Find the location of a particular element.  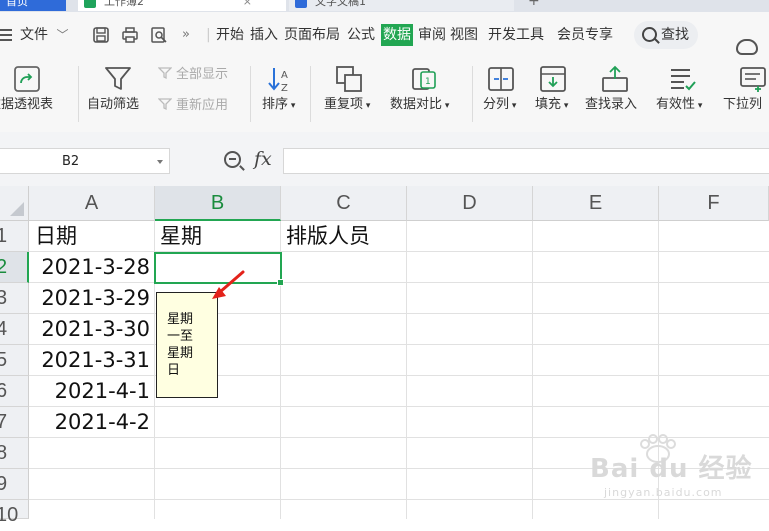

lookup-entry-icon is located at coordinates (615, 78).